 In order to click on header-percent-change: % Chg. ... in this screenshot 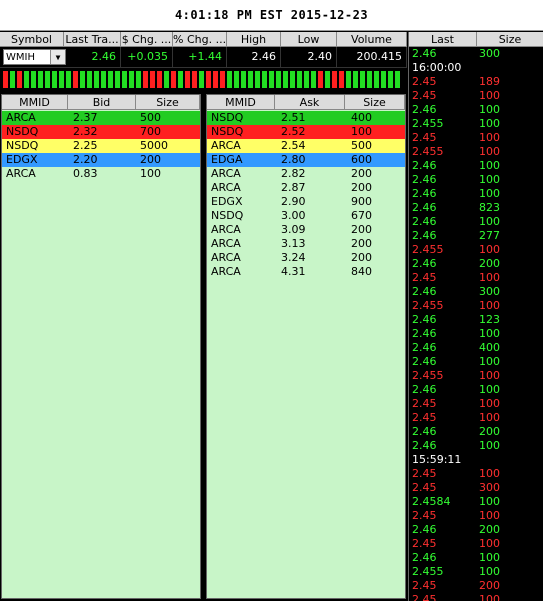, I will do `click(200, 39)`.